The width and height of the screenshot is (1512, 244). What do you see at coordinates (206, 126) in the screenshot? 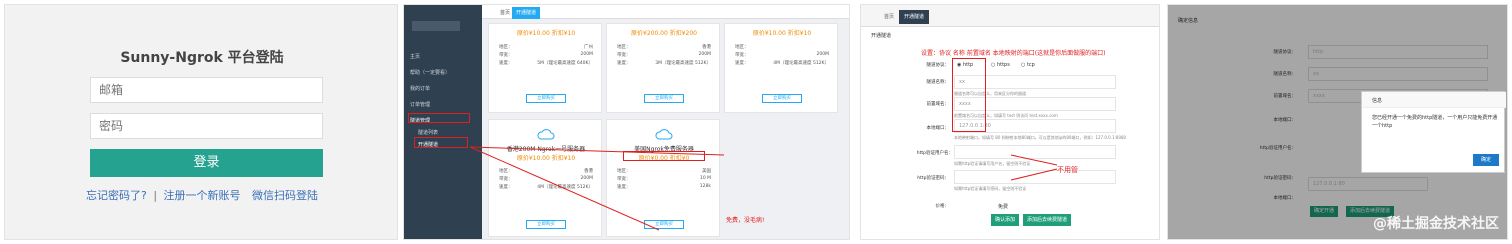
I see `password-field` at bounding box center [206, 126].